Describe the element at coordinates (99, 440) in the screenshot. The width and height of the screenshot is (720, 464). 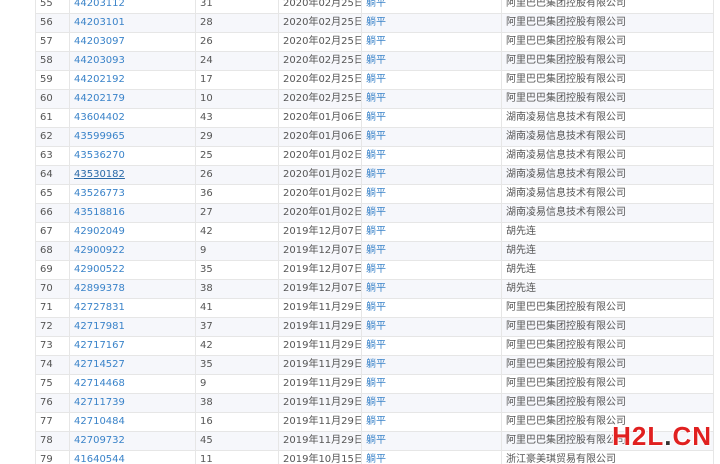
I see `registration-number-link: 42709732` at that location.